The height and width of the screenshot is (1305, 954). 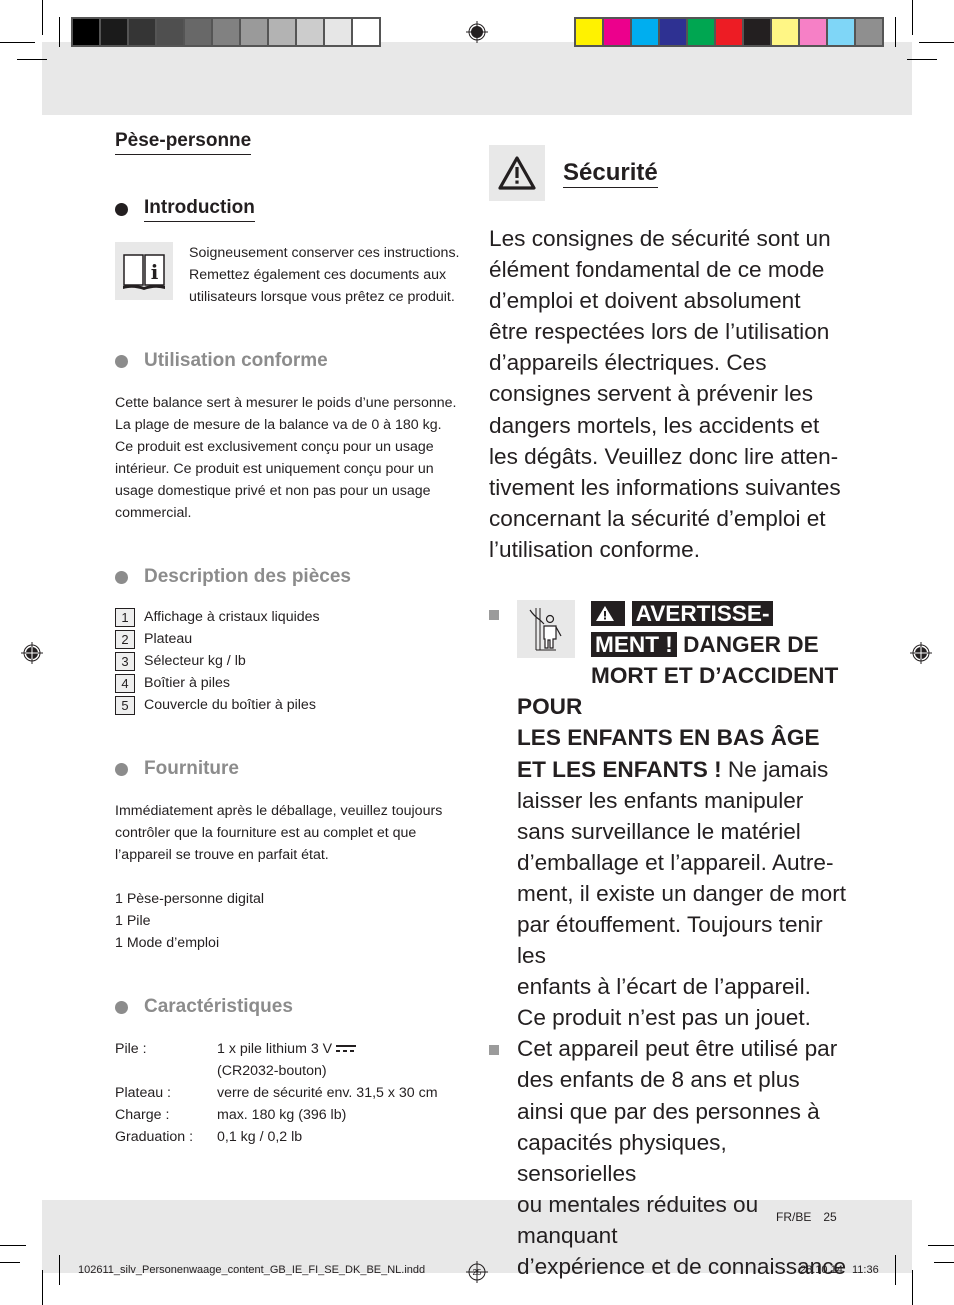 I want to click on supply-item: 1 Mode d’emploi, so click(x=167, y=943).